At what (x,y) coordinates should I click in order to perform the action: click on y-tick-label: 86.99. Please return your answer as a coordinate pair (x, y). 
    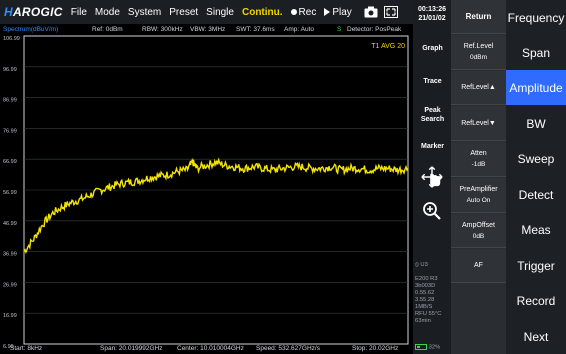
    Looking at the image, I should click on (10, 101).